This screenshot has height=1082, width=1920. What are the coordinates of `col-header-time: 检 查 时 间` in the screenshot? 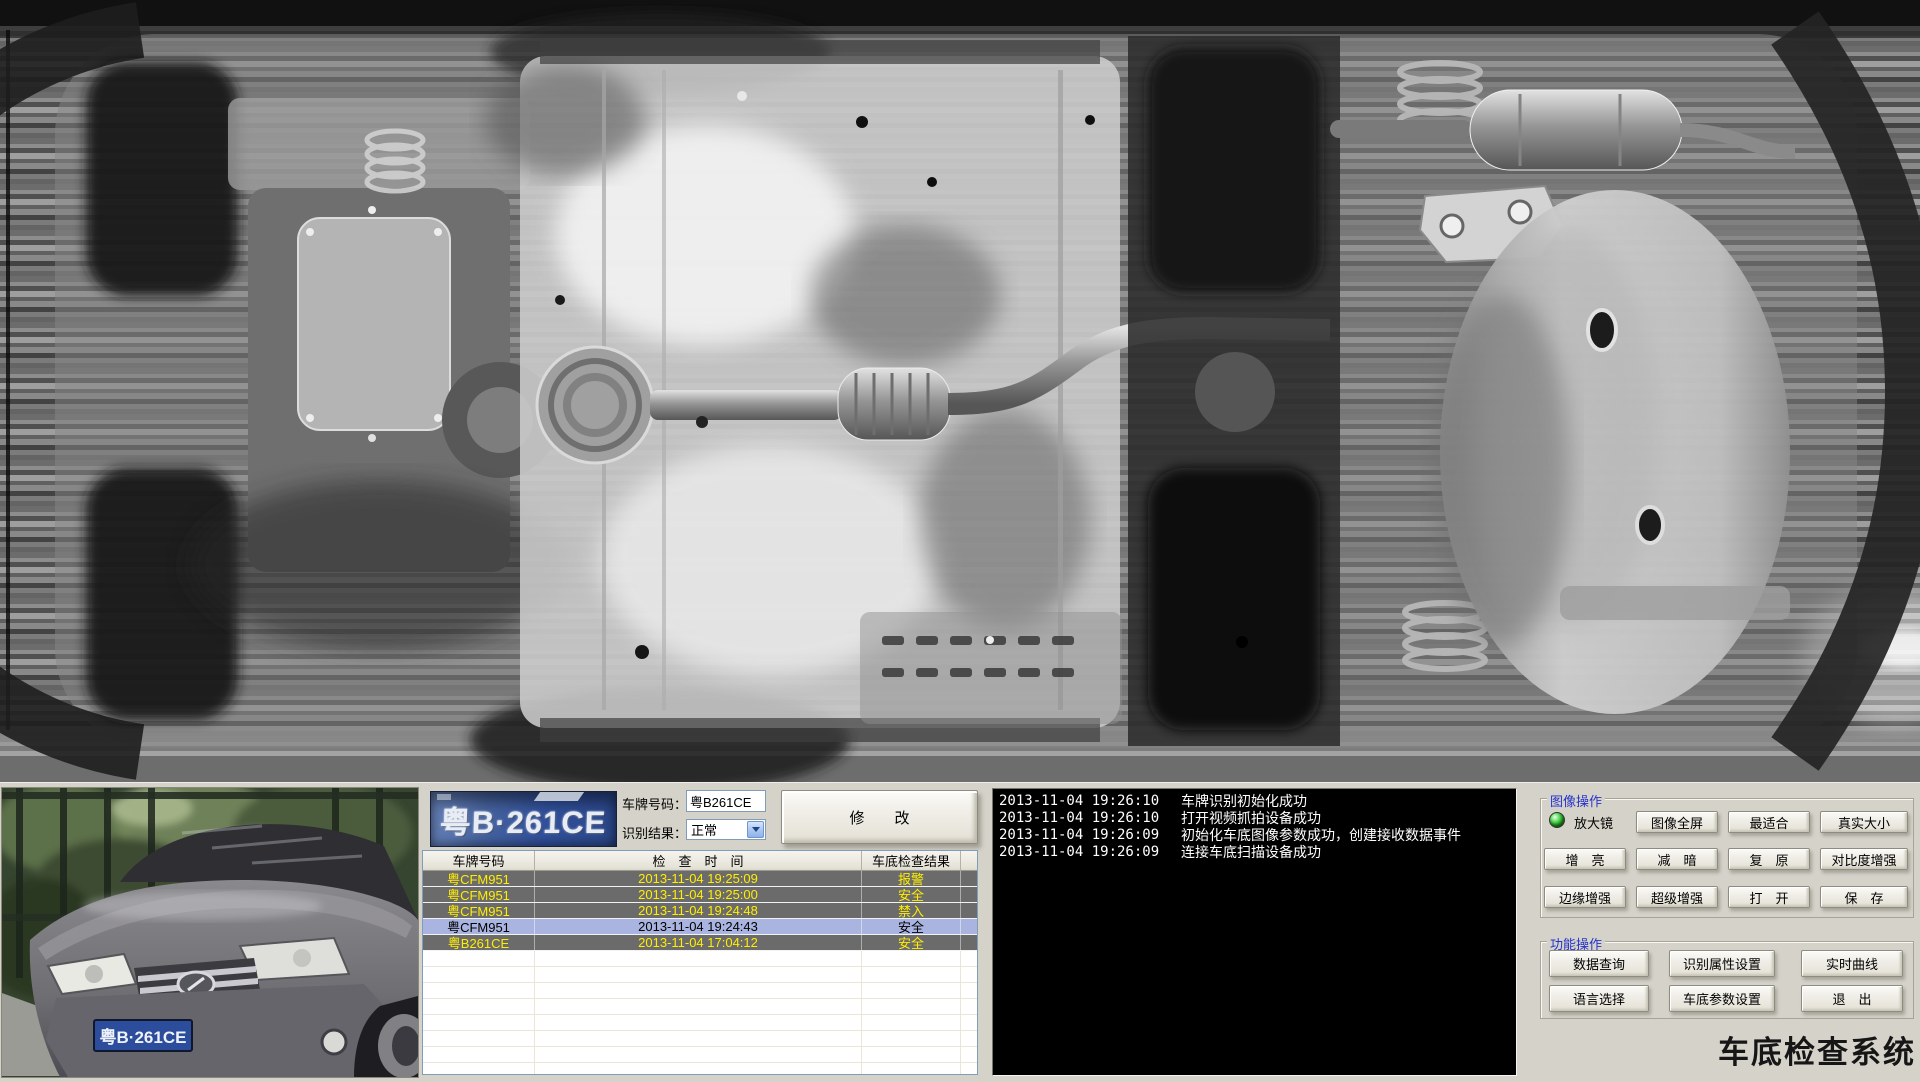 It's located at (698, 861).